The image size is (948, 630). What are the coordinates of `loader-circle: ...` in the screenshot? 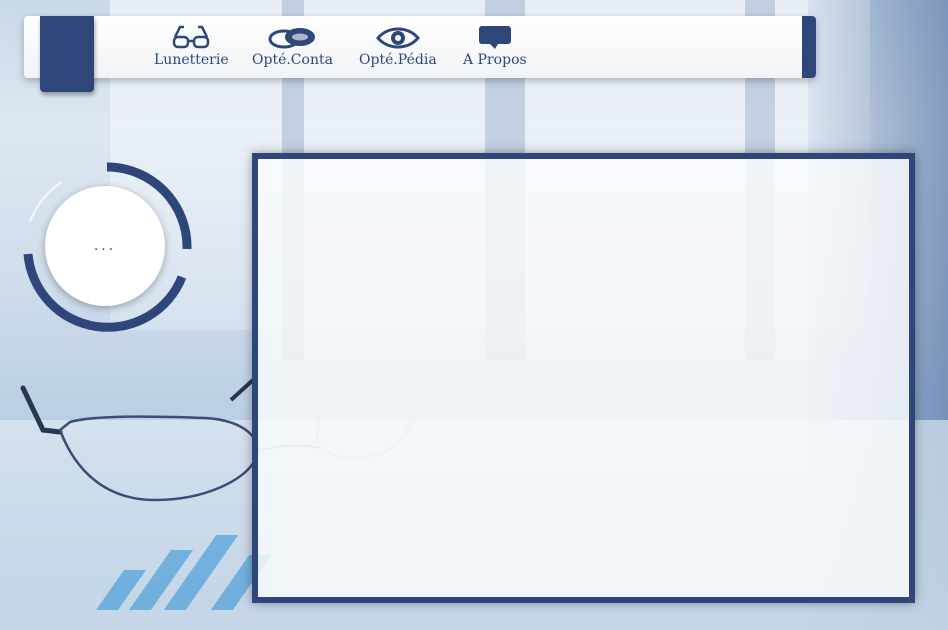 It's located at (105, 246).